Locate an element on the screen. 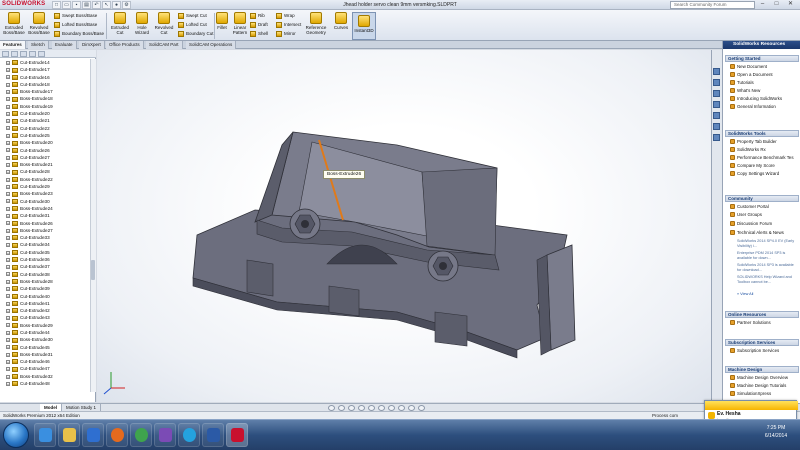 The height and width of the screenshot is (450, 800). minimize-button: – is located at coordinates (762, 4).